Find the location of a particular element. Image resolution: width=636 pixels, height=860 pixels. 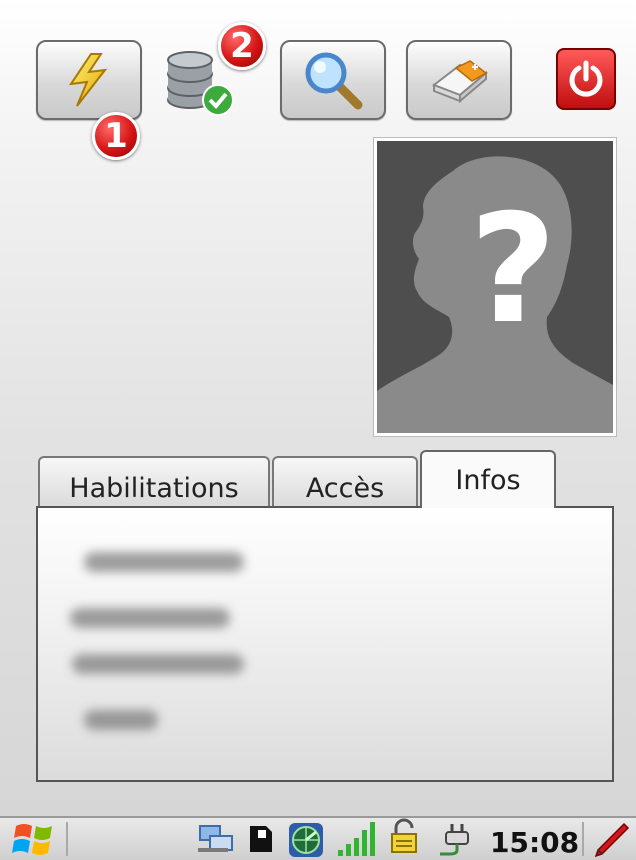

tray-power is located at coordinates (456, 839).